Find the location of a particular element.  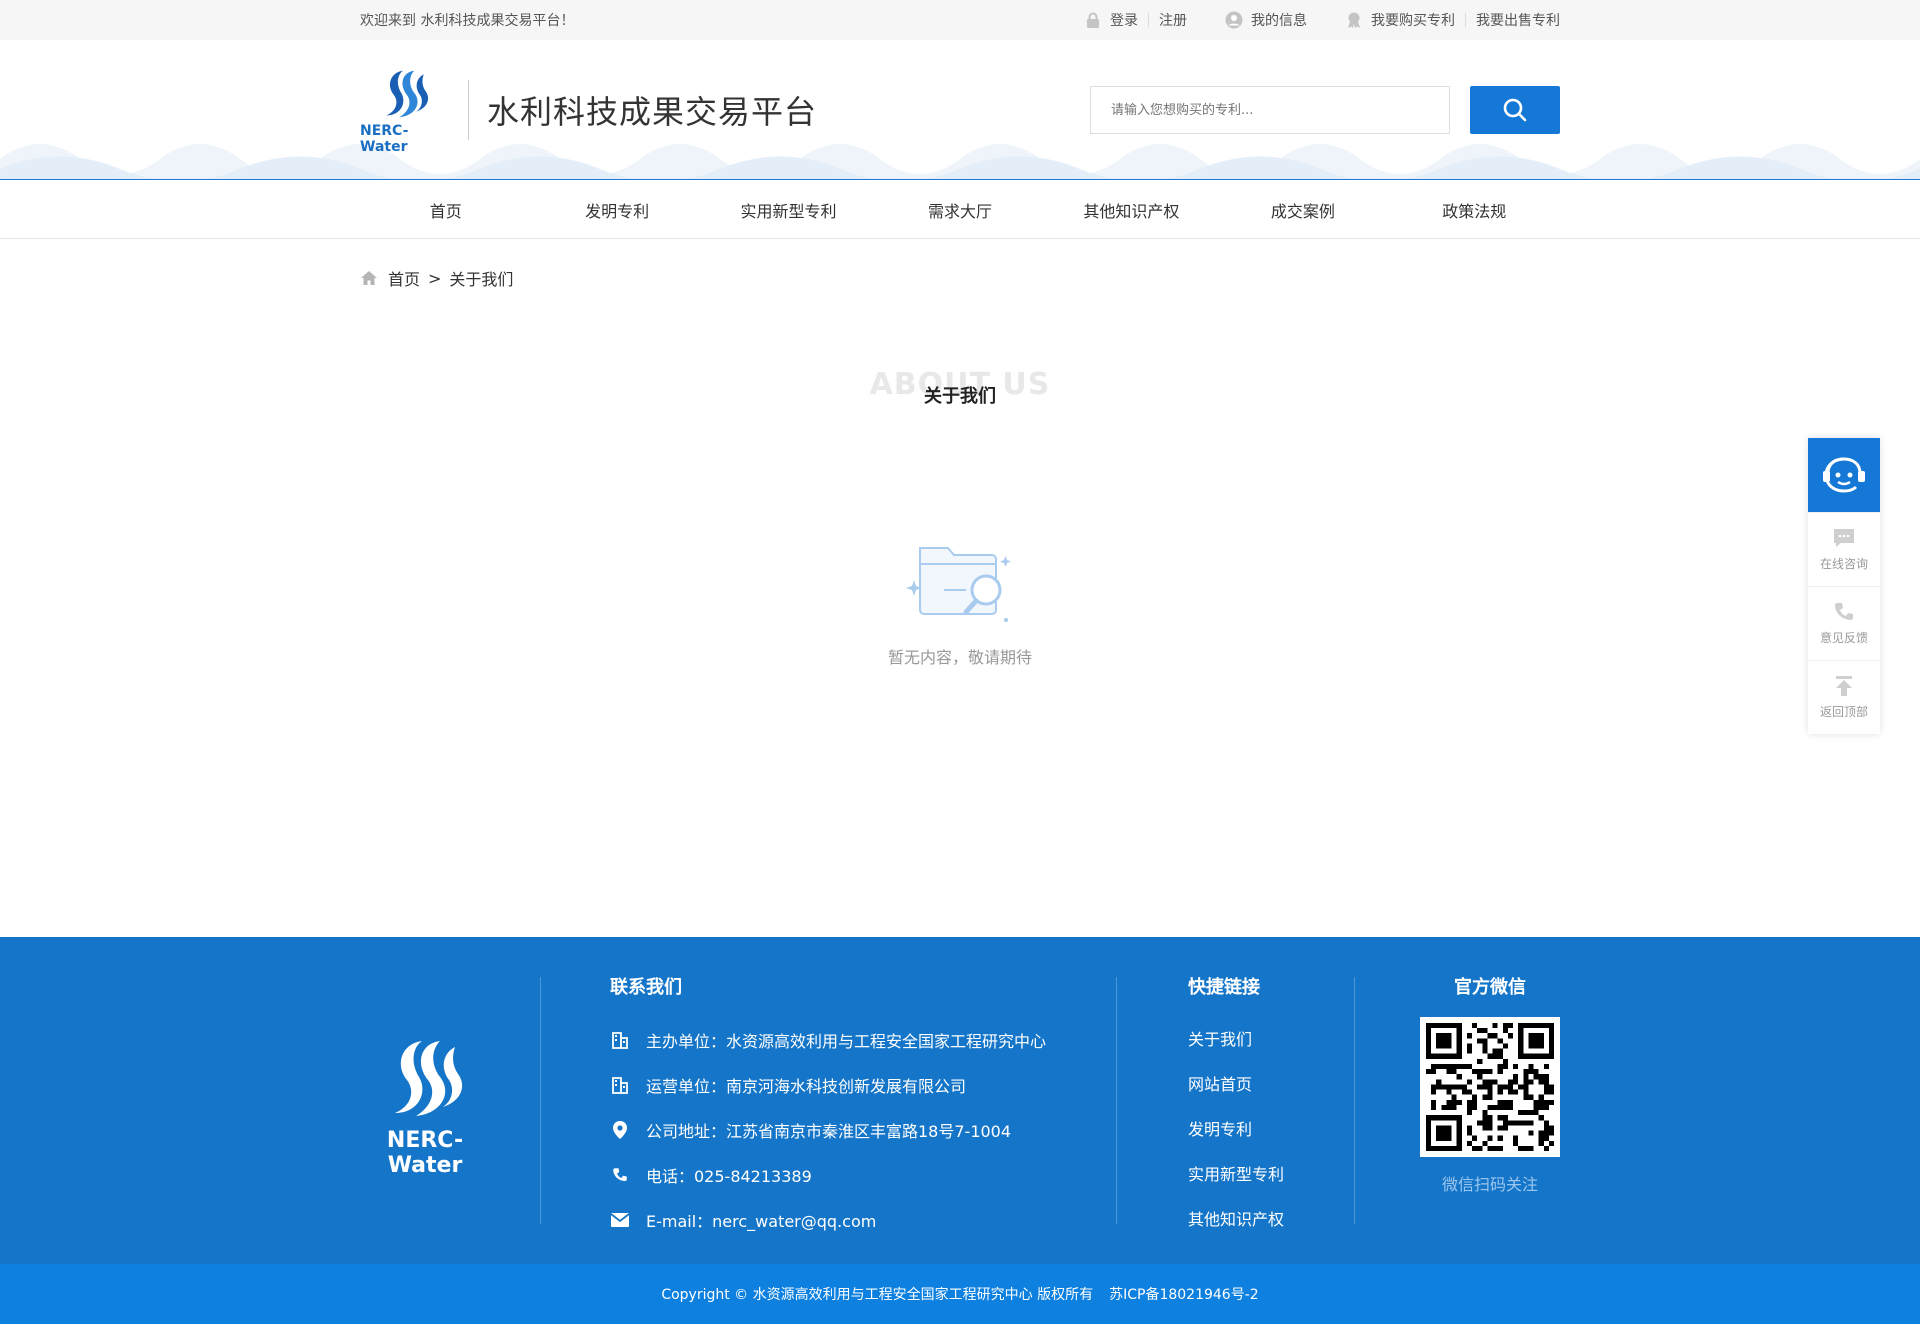

mail-icon is located at coordinates (620, 1219).